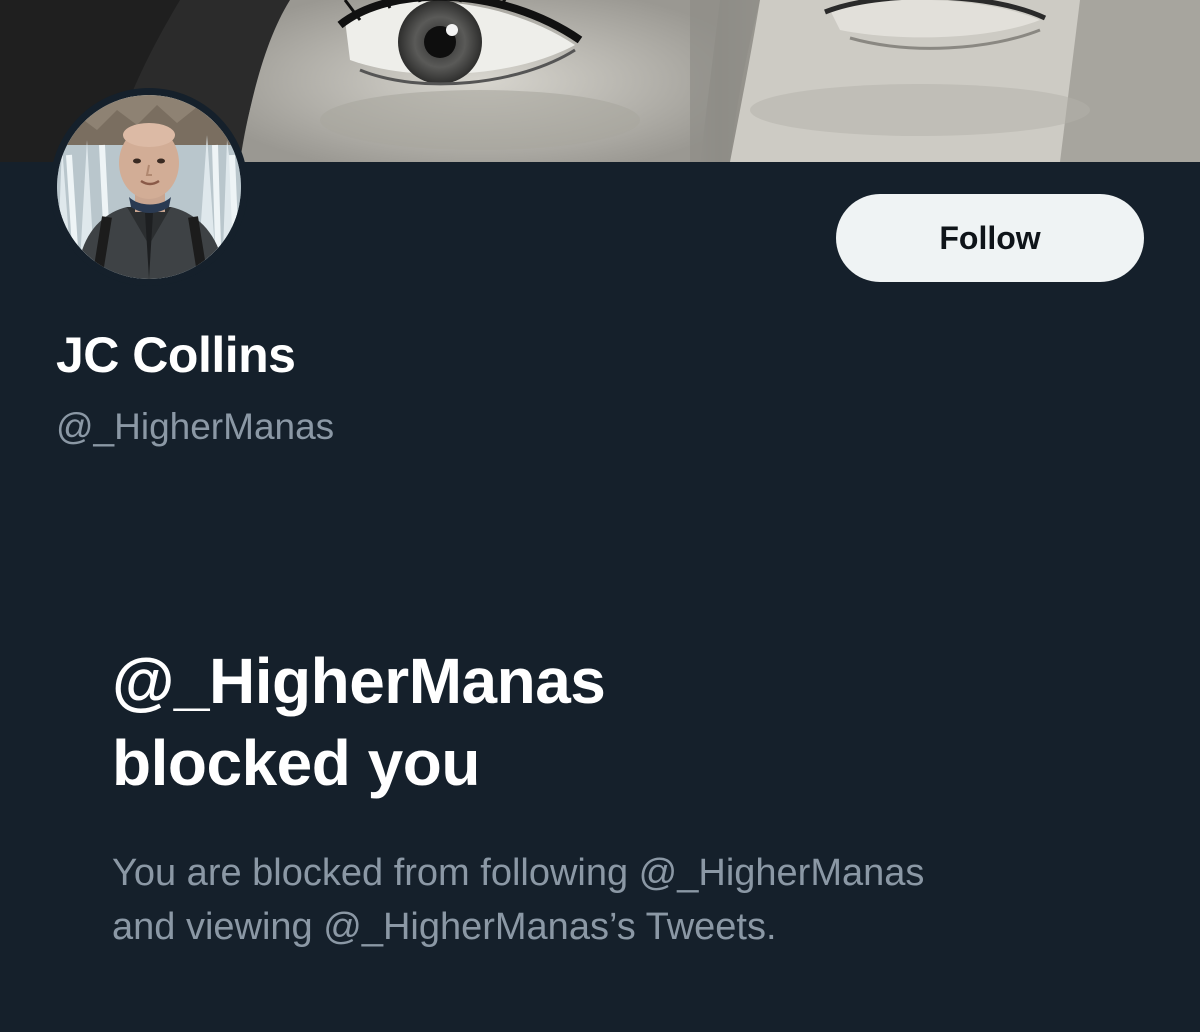  What do you see at coordinates (990, 238) in the screenshot?
I see `follow-button: Follow` at bounding box center [990, 238].